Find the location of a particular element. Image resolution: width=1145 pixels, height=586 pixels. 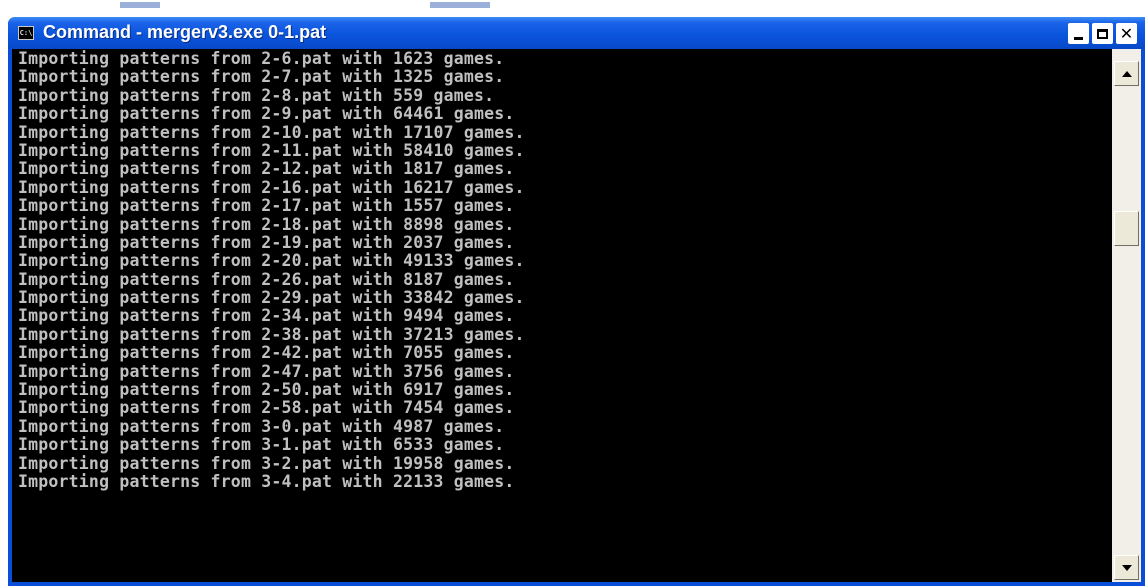

minimize-icon is located at coordinates (1078, 38).